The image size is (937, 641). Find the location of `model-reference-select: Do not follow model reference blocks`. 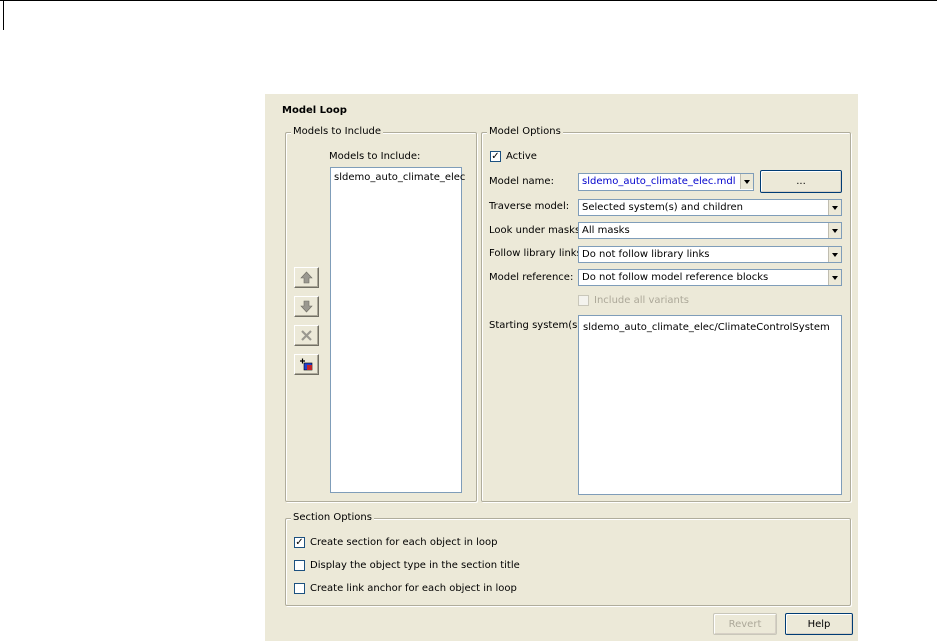

model-reference-select: Do not follow model reference blocks is located at coordinates (710, 277).